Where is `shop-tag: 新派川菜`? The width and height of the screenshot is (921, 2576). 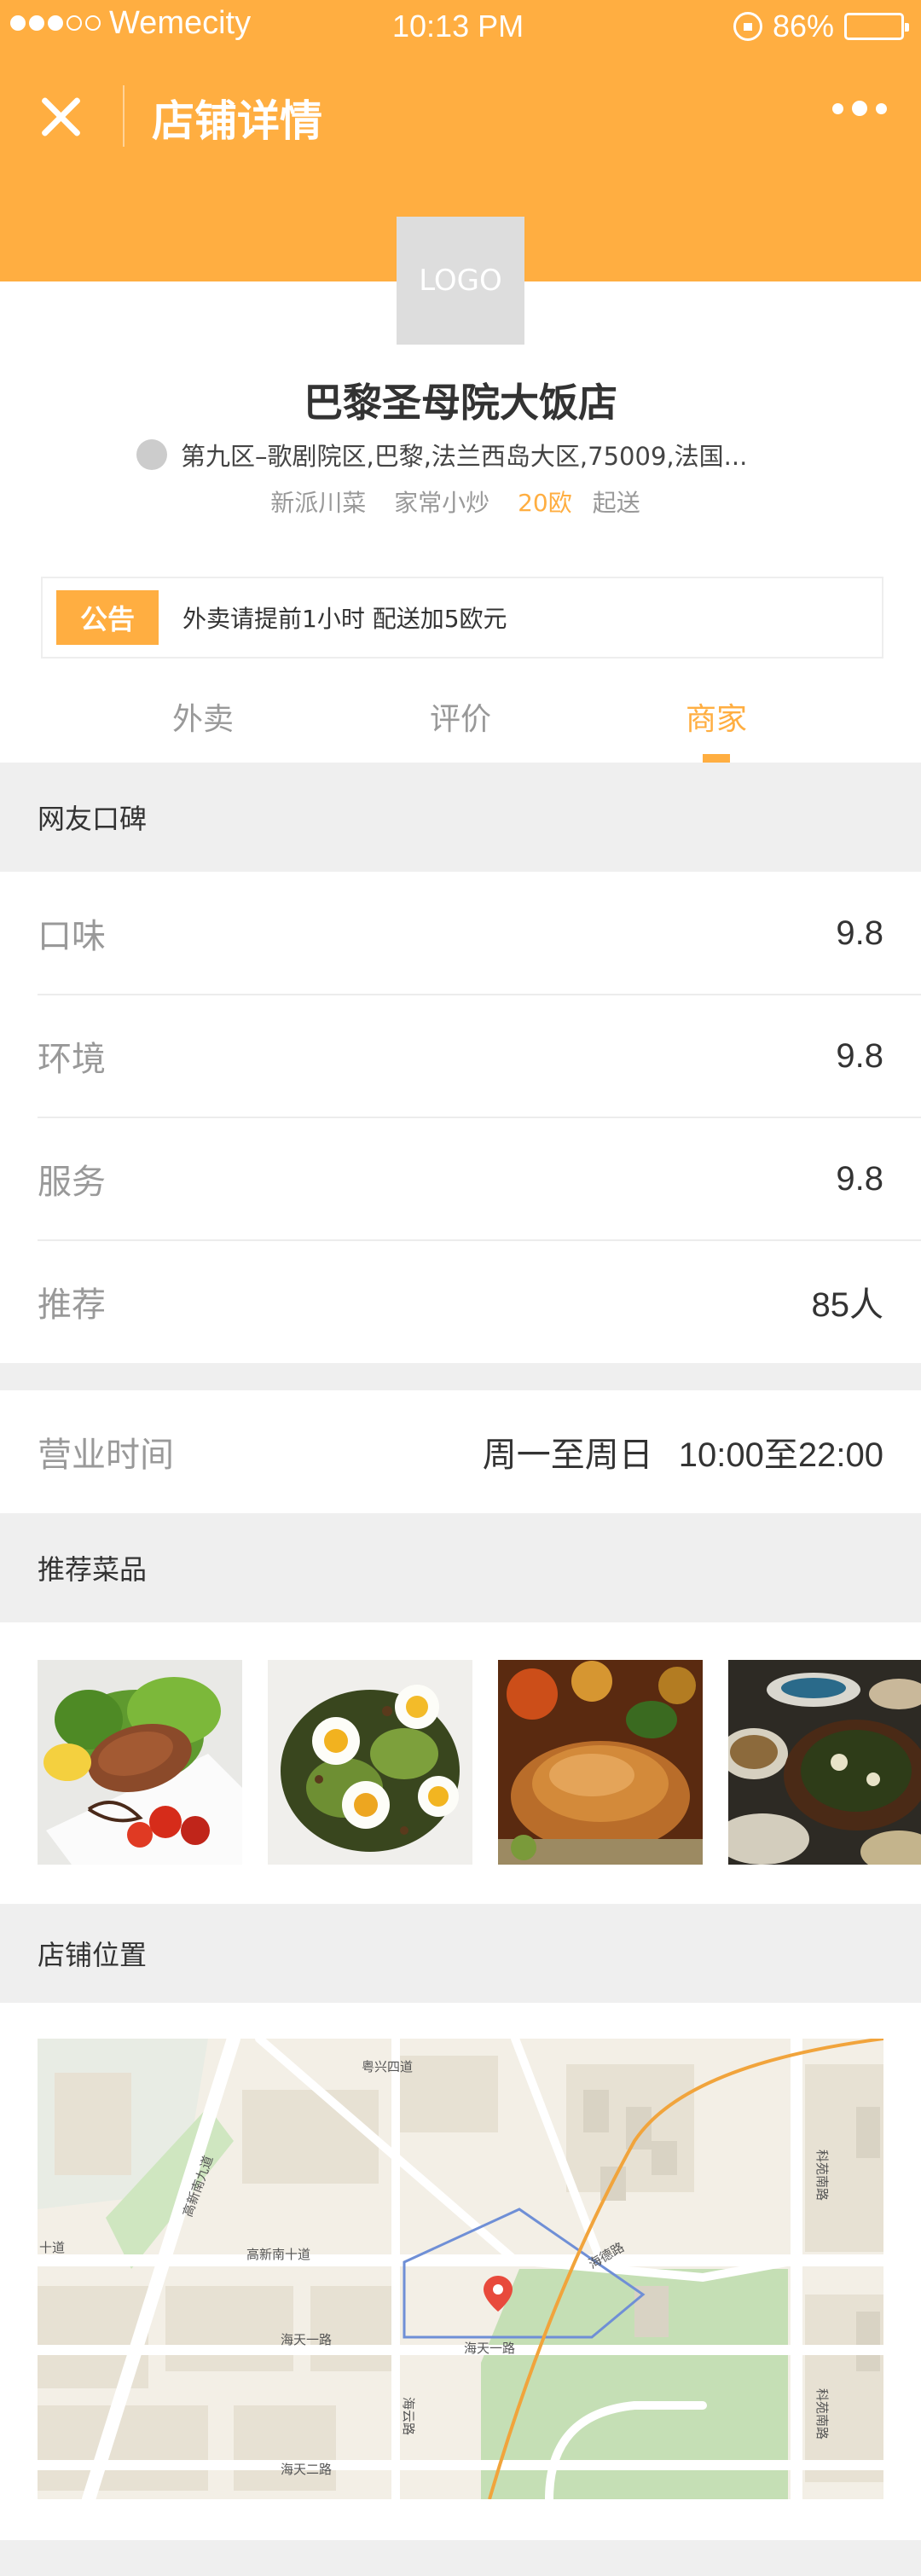
shop-tag: 新派川菜 is located at coordinates (318, 503).